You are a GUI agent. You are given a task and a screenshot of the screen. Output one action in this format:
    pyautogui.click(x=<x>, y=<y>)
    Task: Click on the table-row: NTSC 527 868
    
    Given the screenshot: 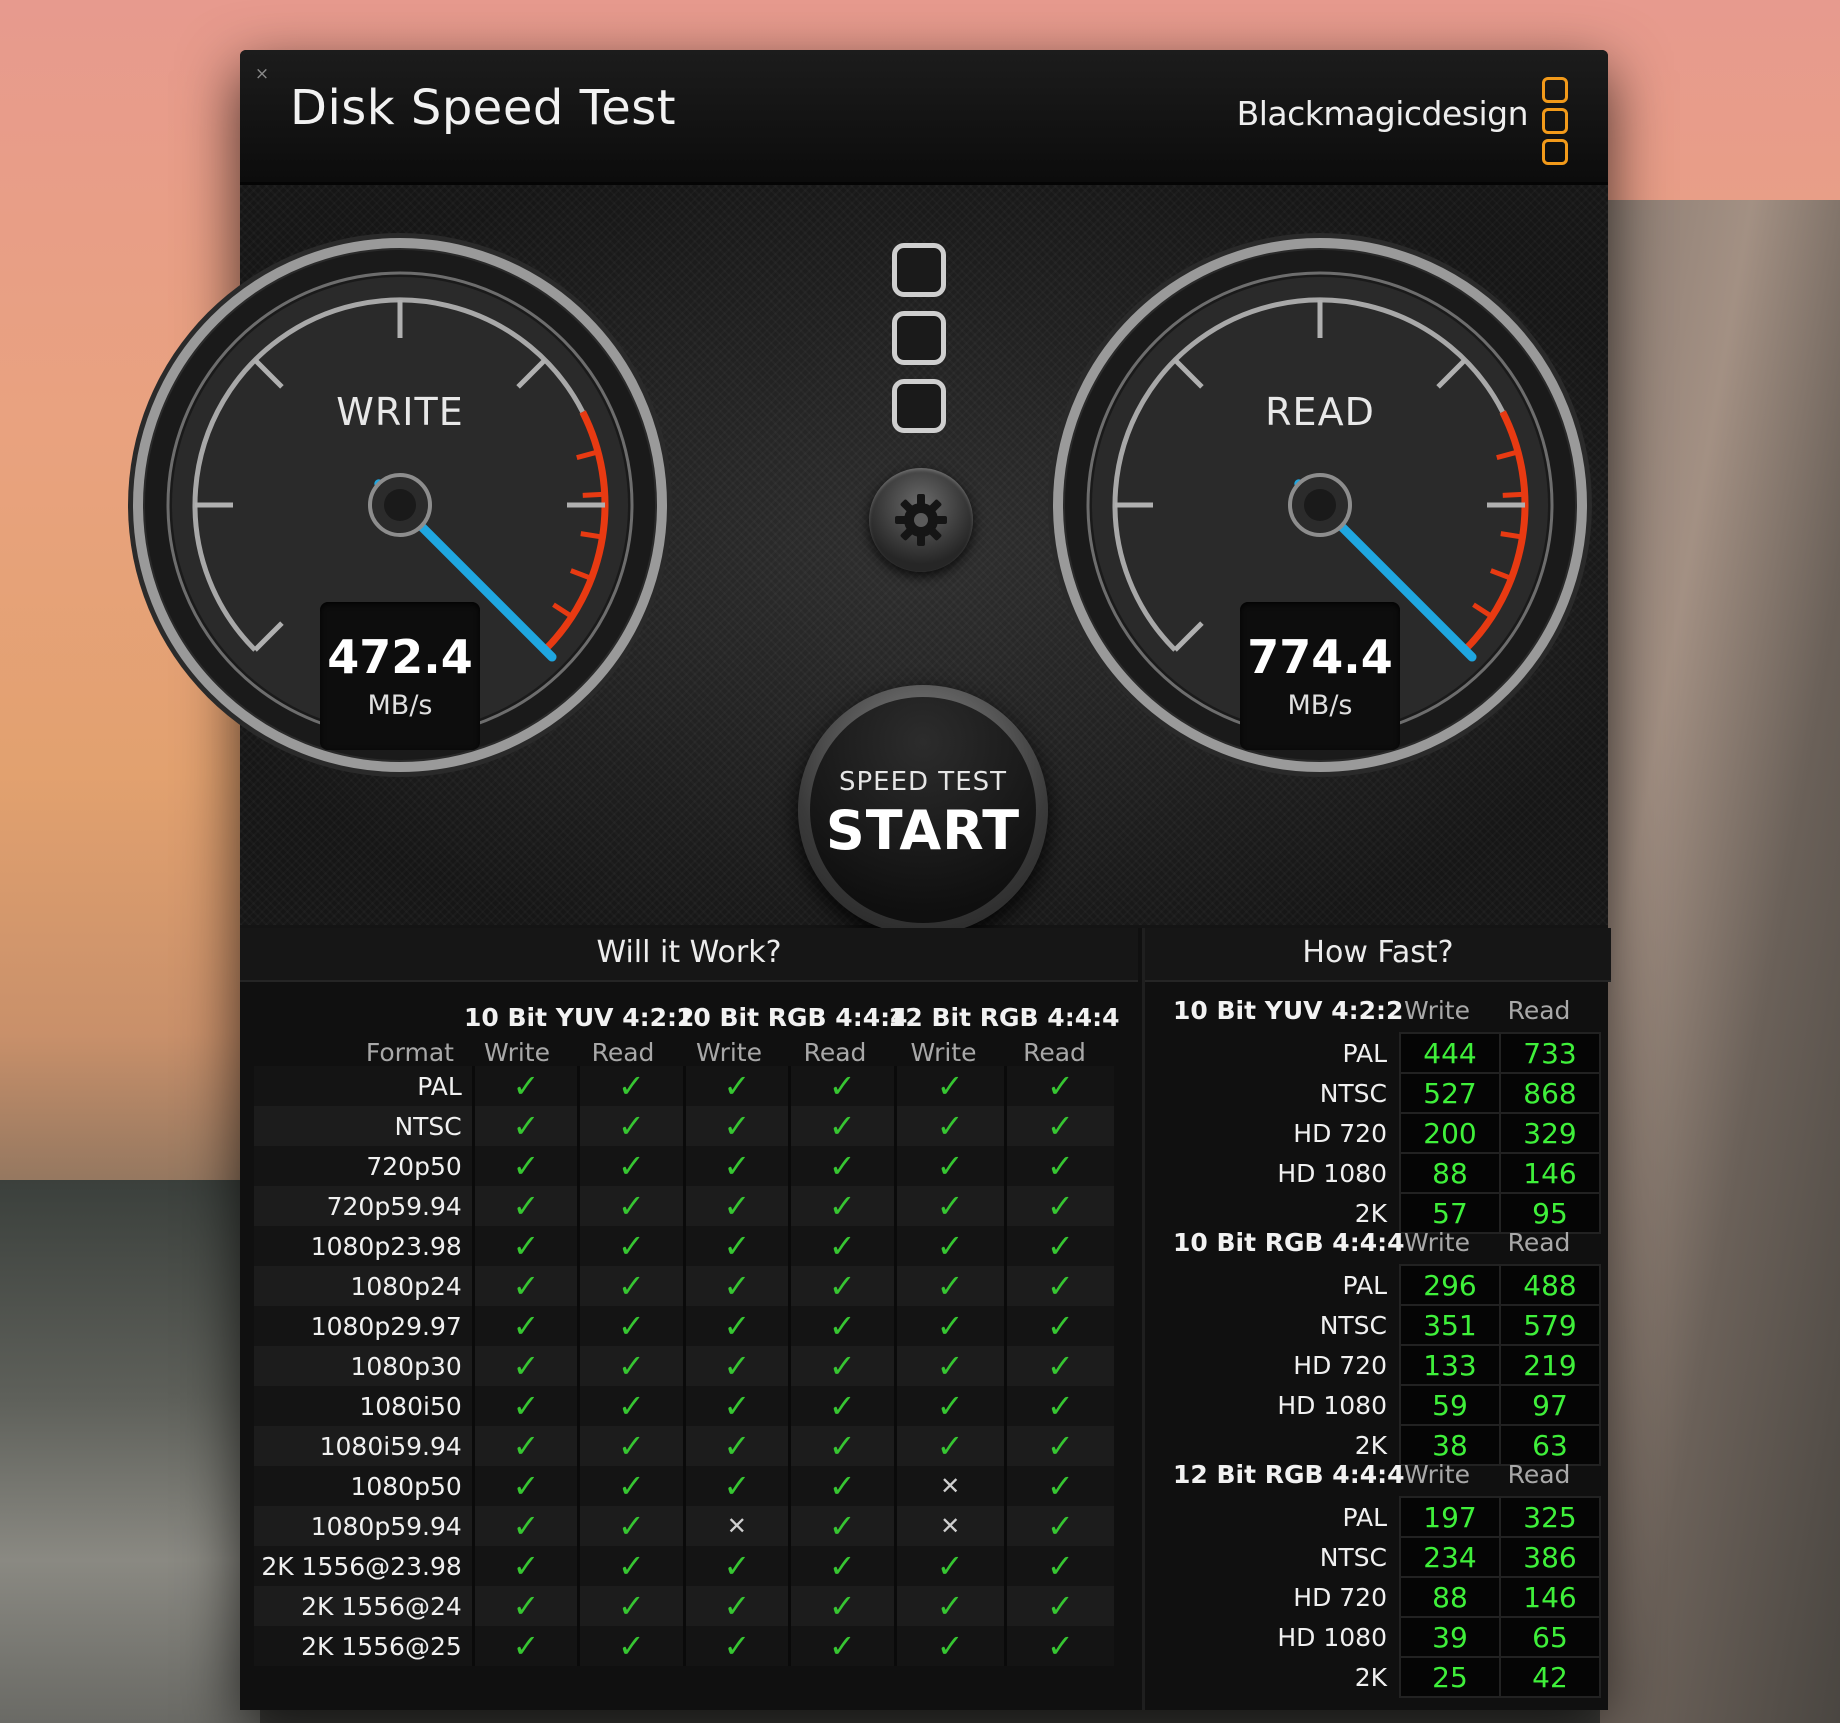 What is the action you would take?
    pyautogui.click(x=1381, y=1093)
    